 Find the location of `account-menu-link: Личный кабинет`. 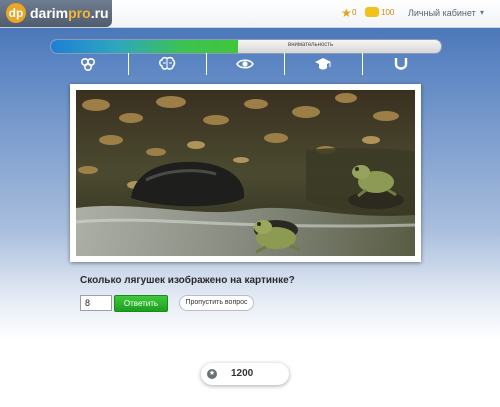

account-menu-link: Личный кабинет is located at coordinates (442, 13).